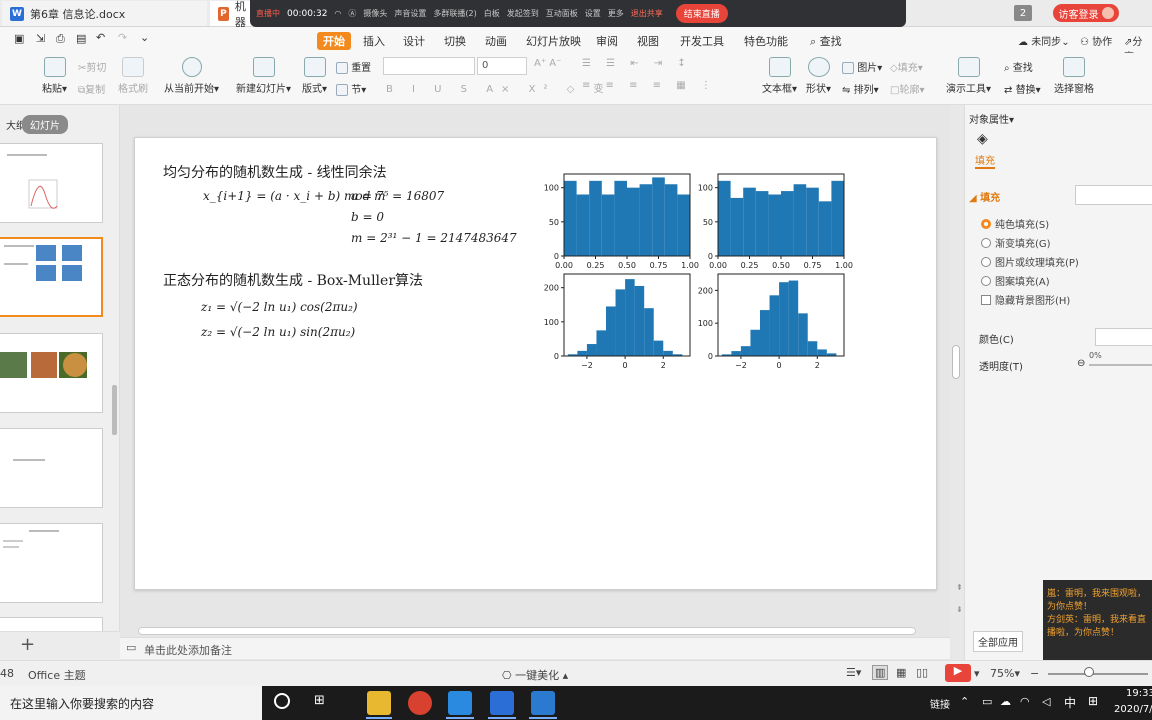  What do you see at coordinates (702, 41) in the screenshot?
I see `tab-developer: 开发工具` at bounding box center [702, 41].